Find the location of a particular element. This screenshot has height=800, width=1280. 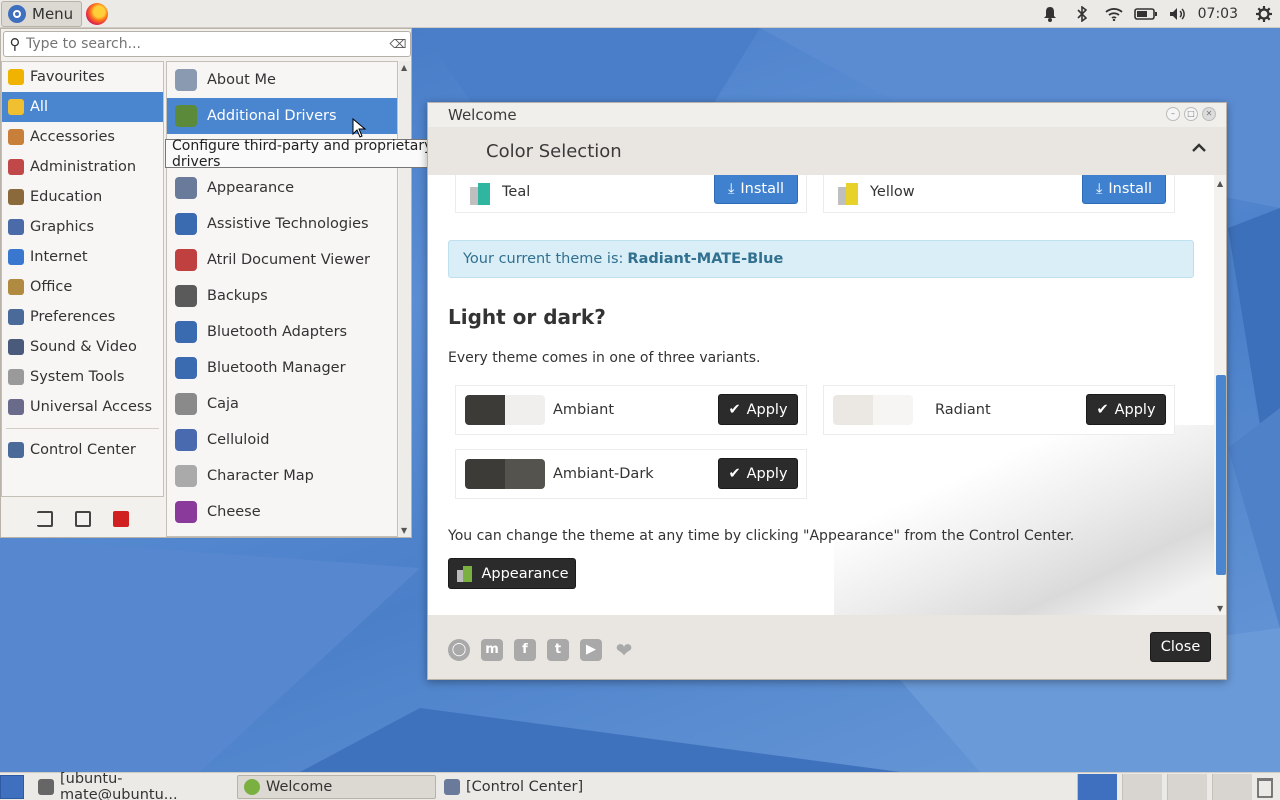

taskbar-item-welcome: Welcome is located at coordinates (336, 787).